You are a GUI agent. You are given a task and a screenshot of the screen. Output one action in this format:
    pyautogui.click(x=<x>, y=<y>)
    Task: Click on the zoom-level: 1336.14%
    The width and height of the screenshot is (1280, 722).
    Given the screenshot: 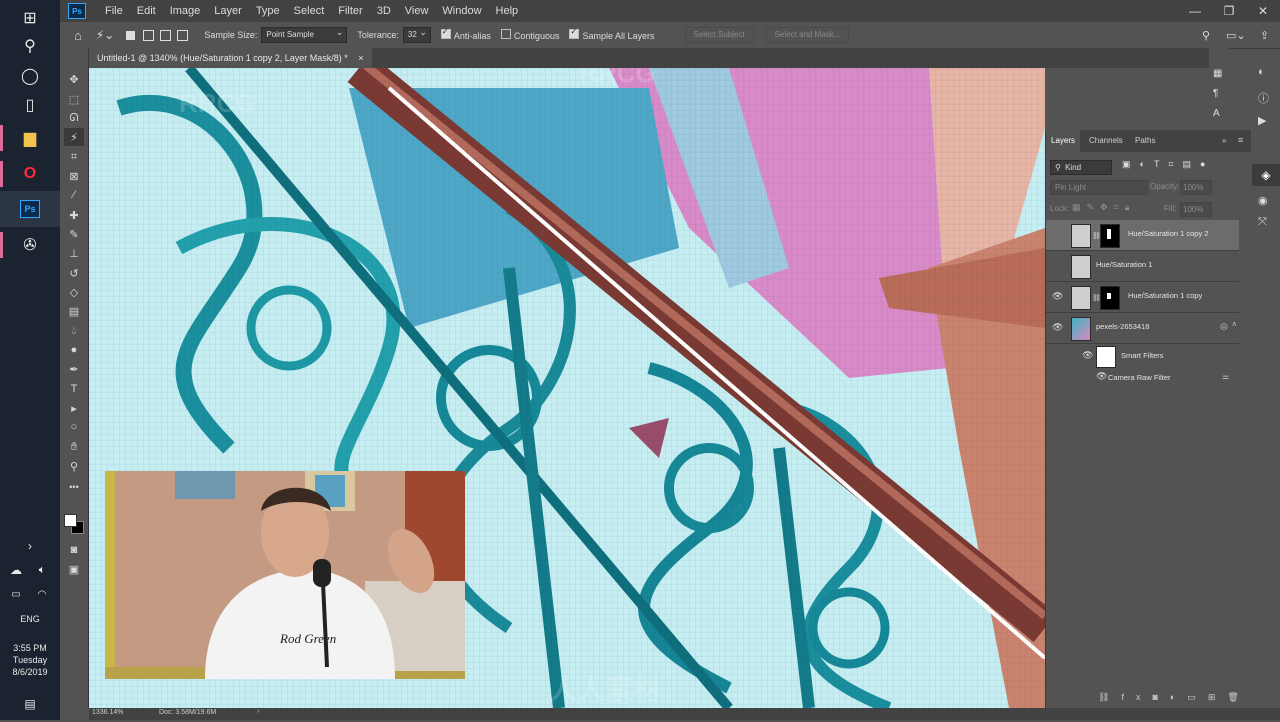 What is the action you would take?
    pyautogui.click(x=108, y=712)
    